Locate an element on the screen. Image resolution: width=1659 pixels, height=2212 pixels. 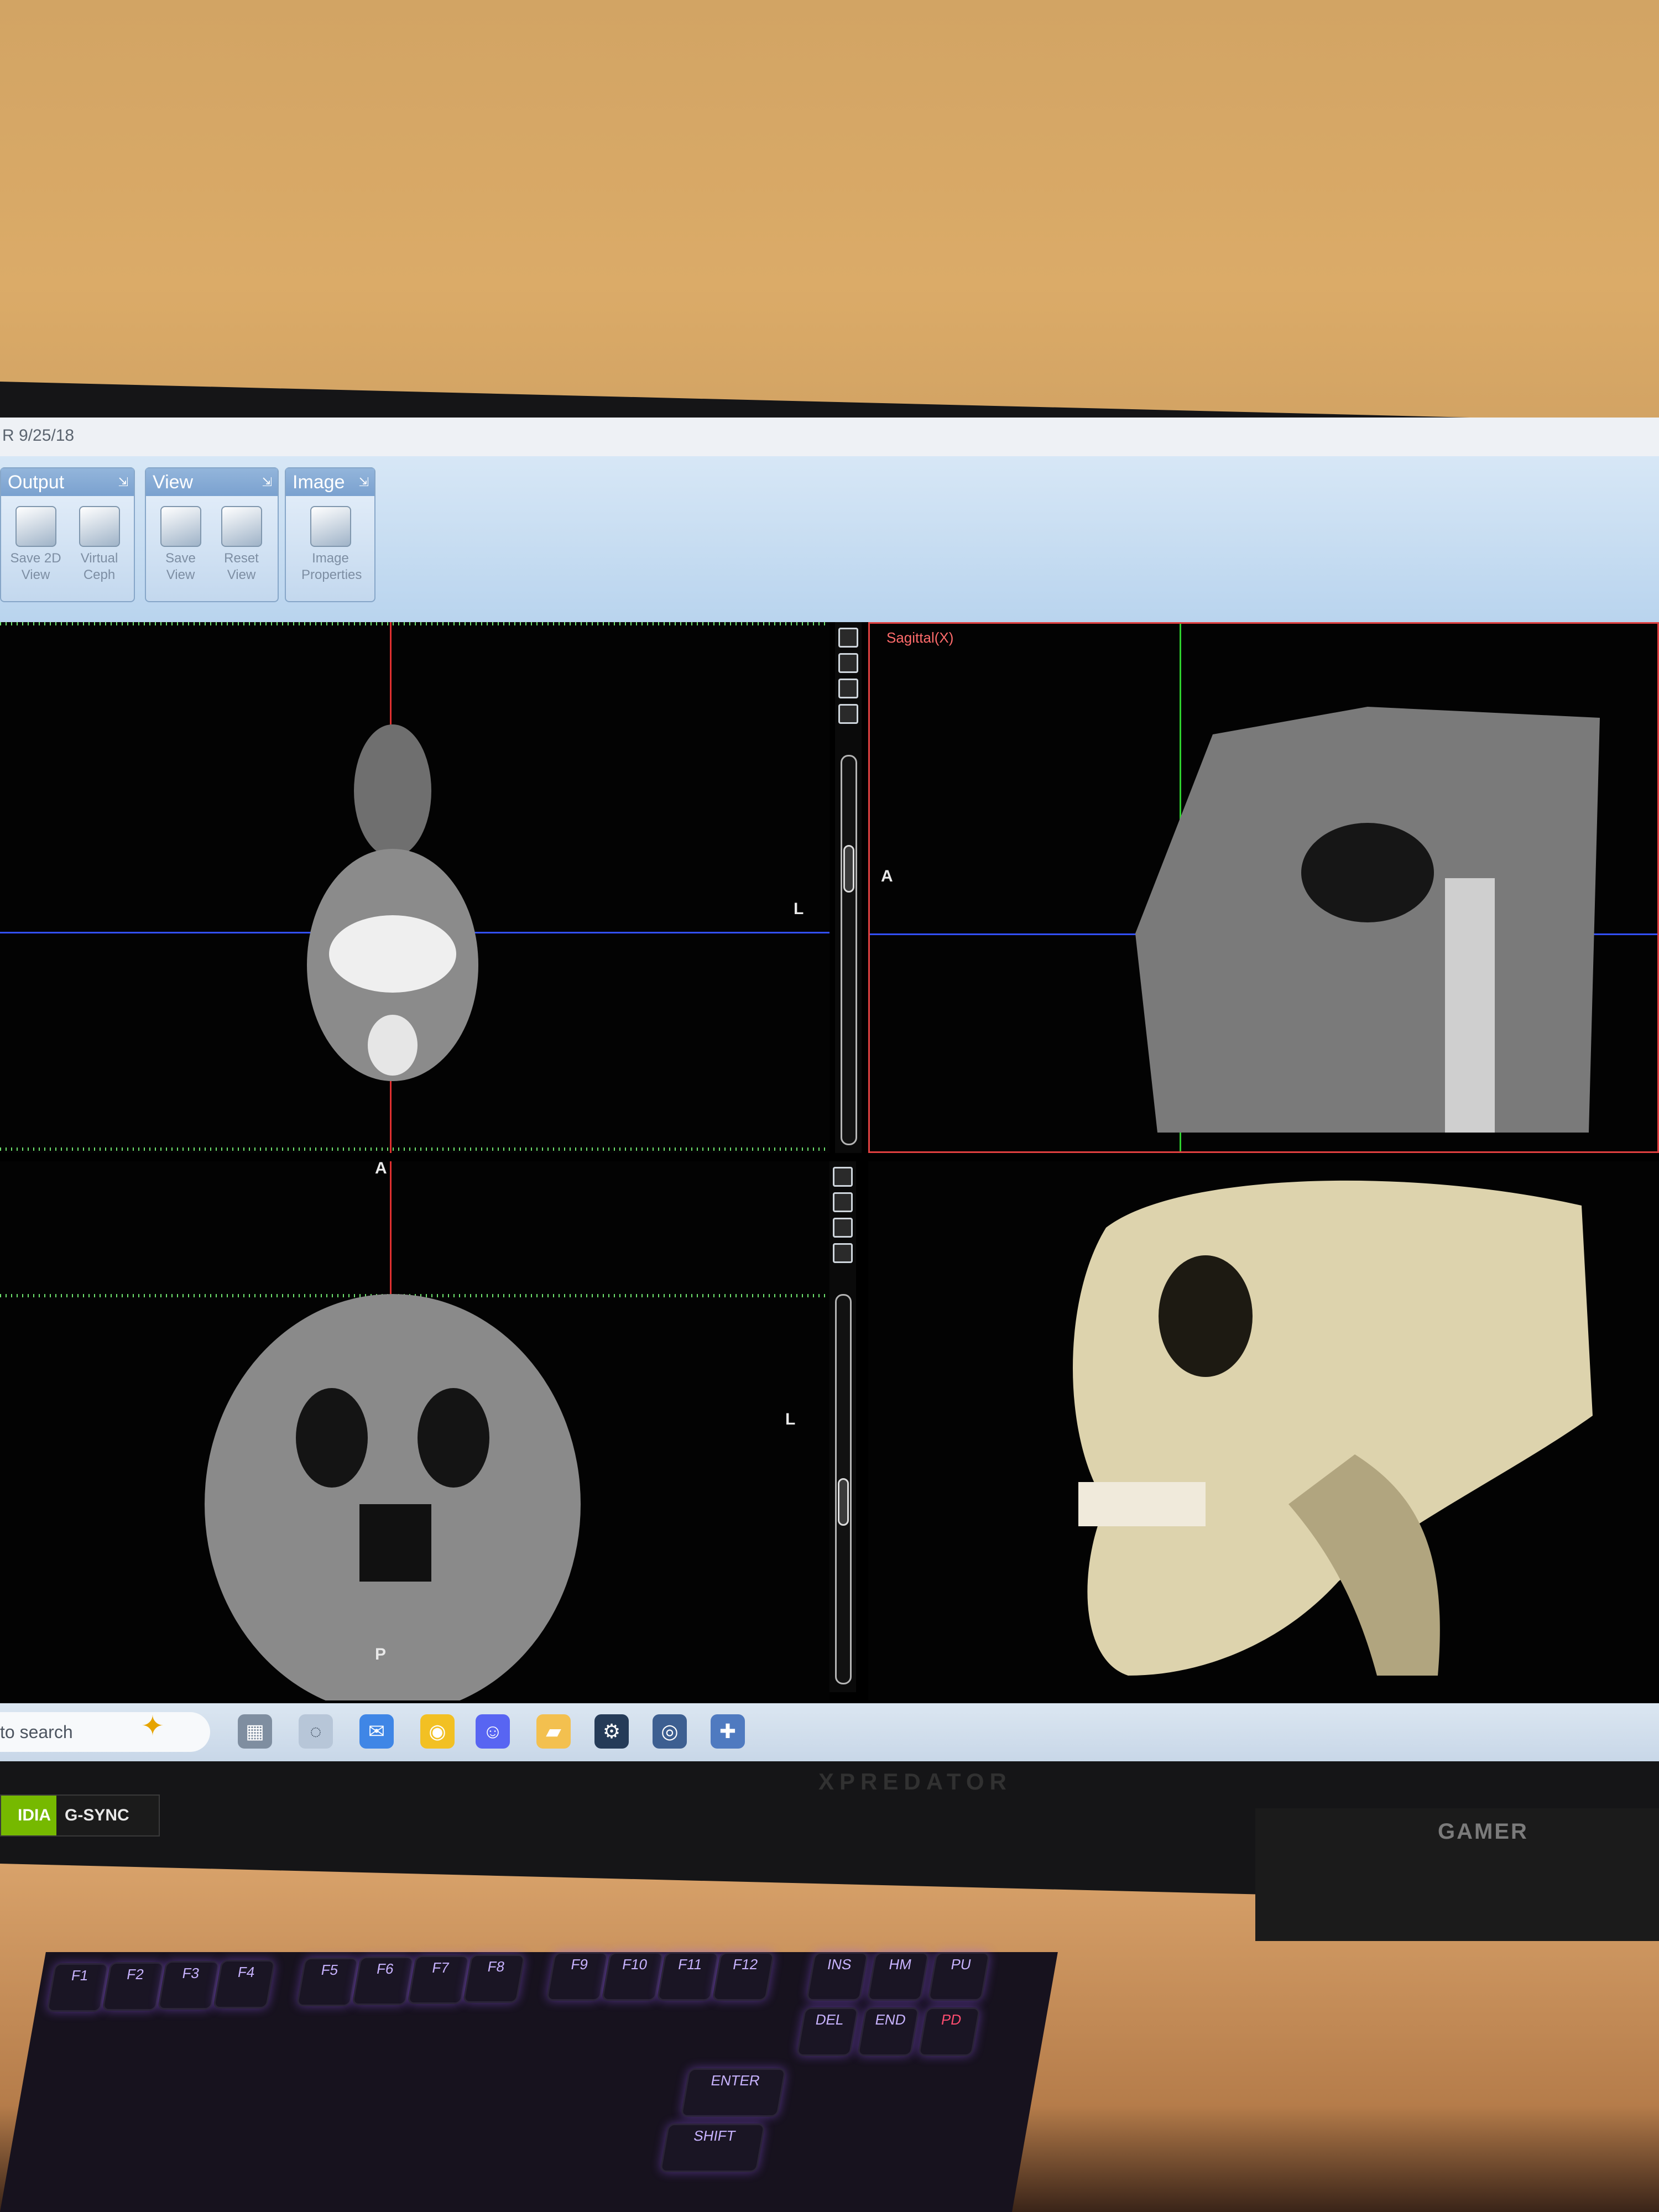
save-view-icon is located at coordinates (181, 527).